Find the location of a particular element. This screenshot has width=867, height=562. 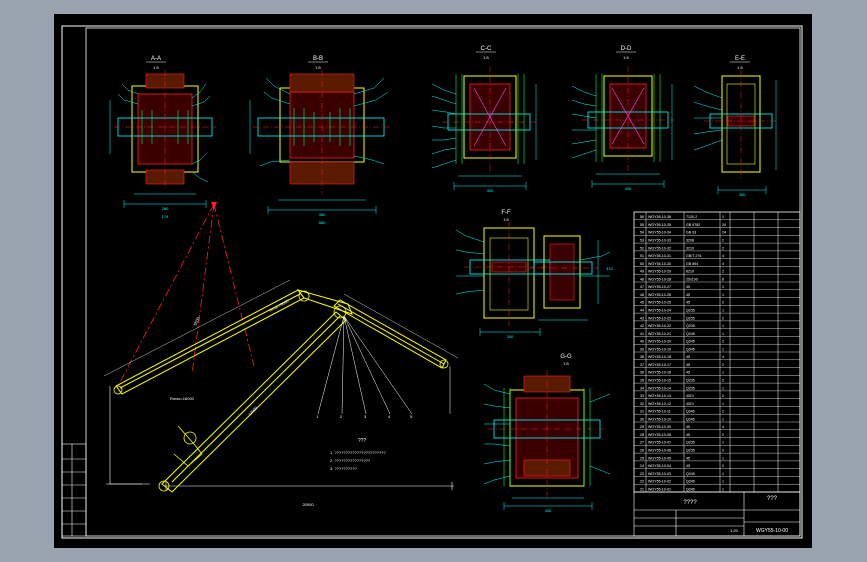

section-d-d: D-D 1:5 400 is located at coordinates (622, 118).